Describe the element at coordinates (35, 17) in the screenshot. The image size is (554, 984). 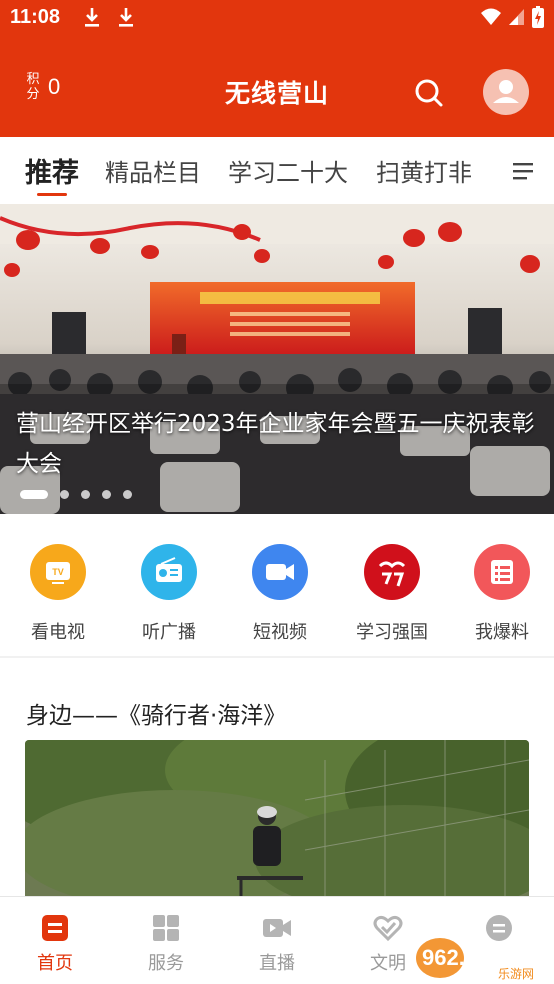
I see `status-time: 11:08` at that location.